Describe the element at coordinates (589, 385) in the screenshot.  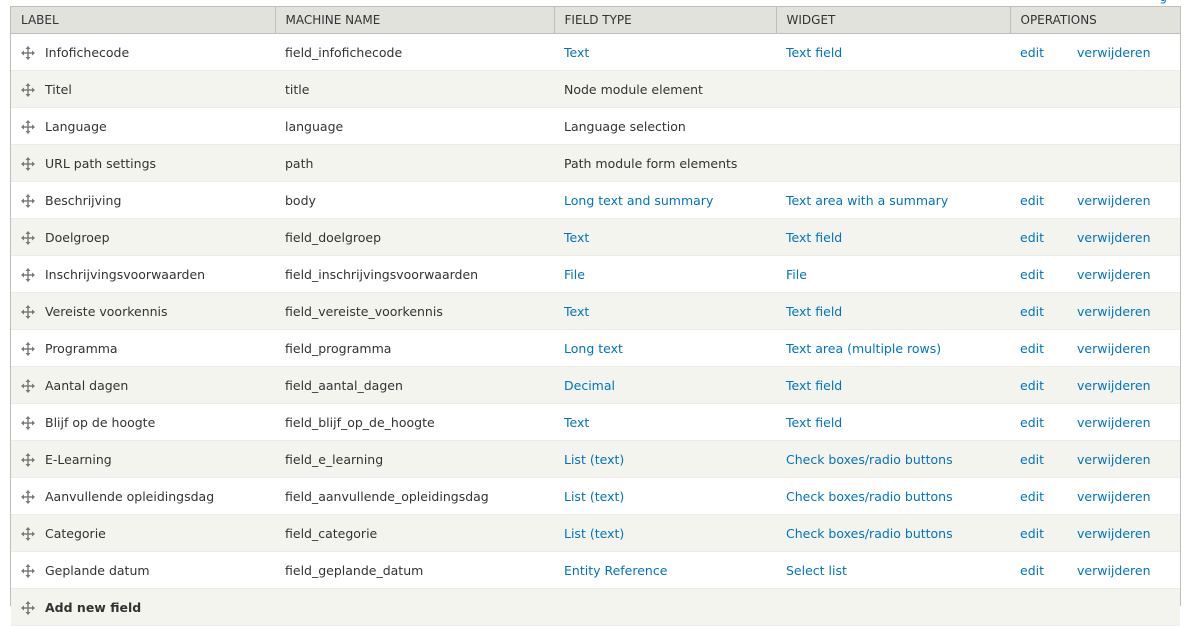
I see `field-type-link: Decimal` at that location.